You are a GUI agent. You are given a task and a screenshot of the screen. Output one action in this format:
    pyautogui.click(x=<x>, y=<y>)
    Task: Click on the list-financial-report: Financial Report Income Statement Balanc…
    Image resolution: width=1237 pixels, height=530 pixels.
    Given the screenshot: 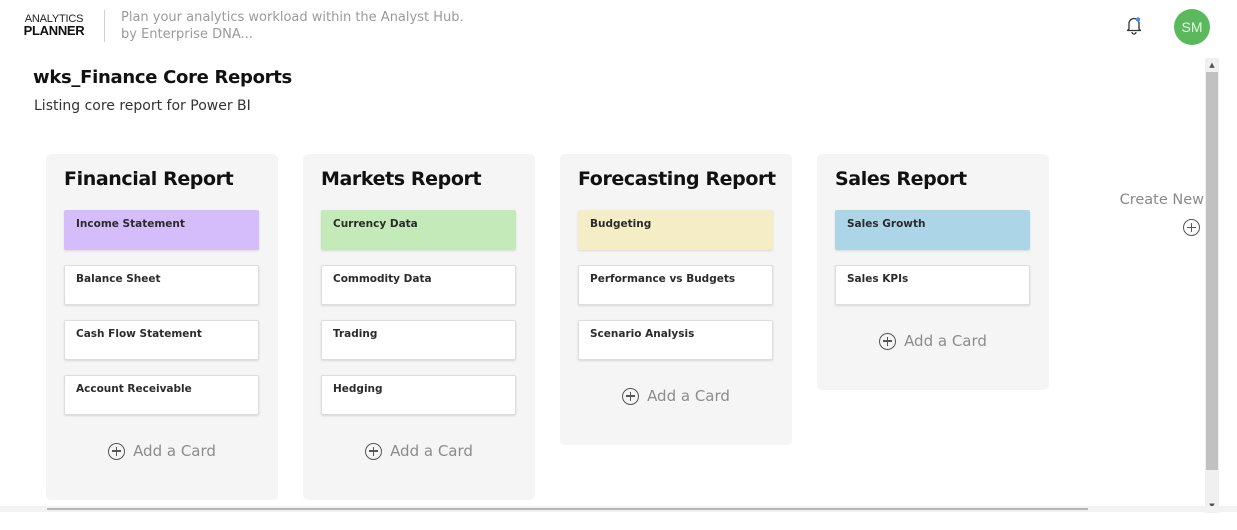 What is the action you would take?
    pyautogui.click(x=162, y=327)
    